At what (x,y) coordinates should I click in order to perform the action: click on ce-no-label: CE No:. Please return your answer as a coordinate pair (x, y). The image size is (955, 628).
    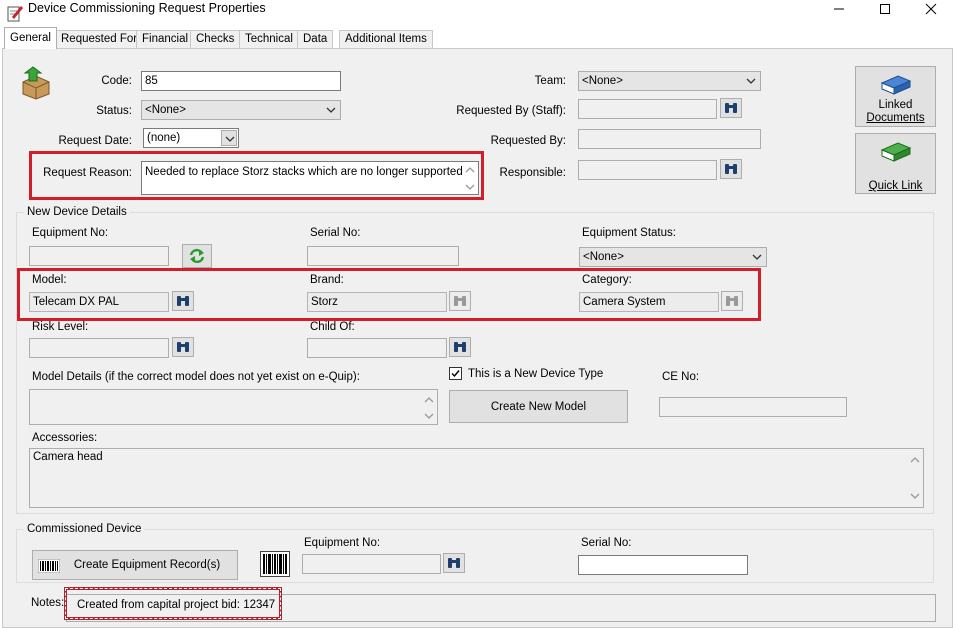
    Looking at the image, I should click on (681, 377).